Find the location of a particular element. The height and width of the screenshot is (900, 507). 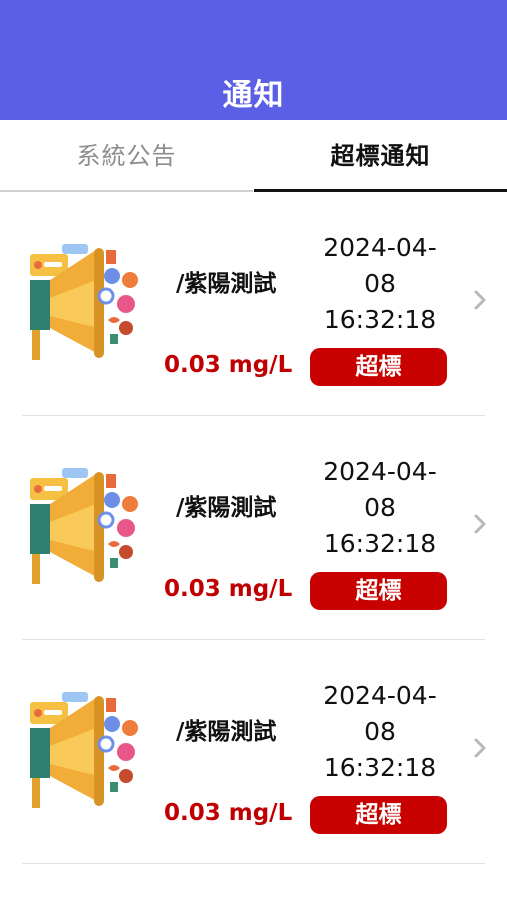

tab-bar: 系統公告 超標通知 is located at coordinates (253, 156).